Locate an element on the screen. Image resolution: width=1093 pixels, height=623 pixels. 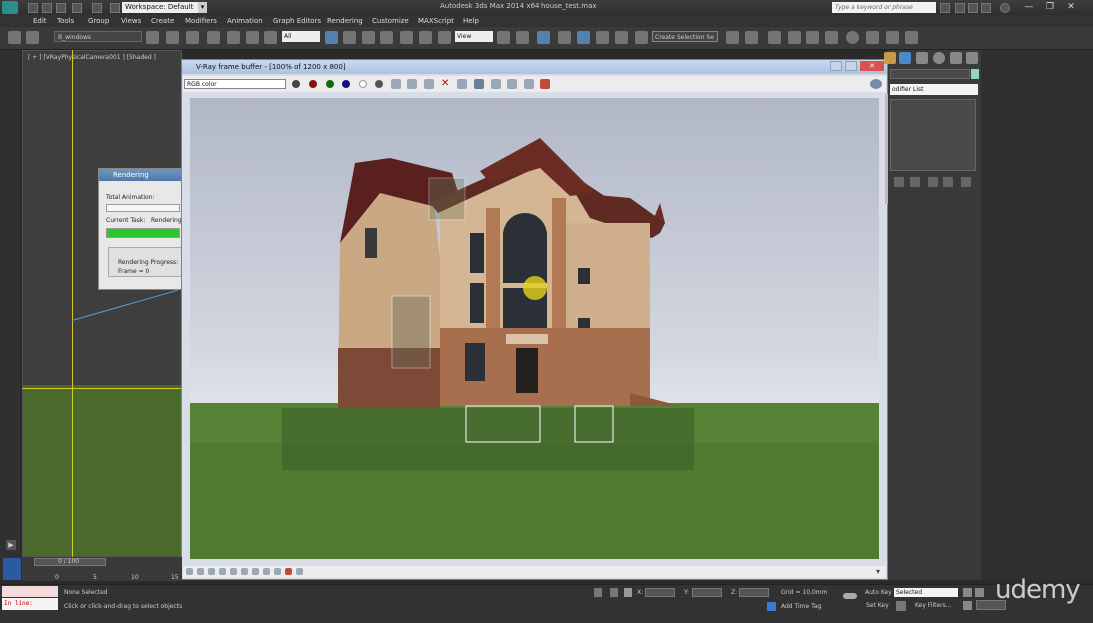
region-render-icon is located at coordinates (479, 84).